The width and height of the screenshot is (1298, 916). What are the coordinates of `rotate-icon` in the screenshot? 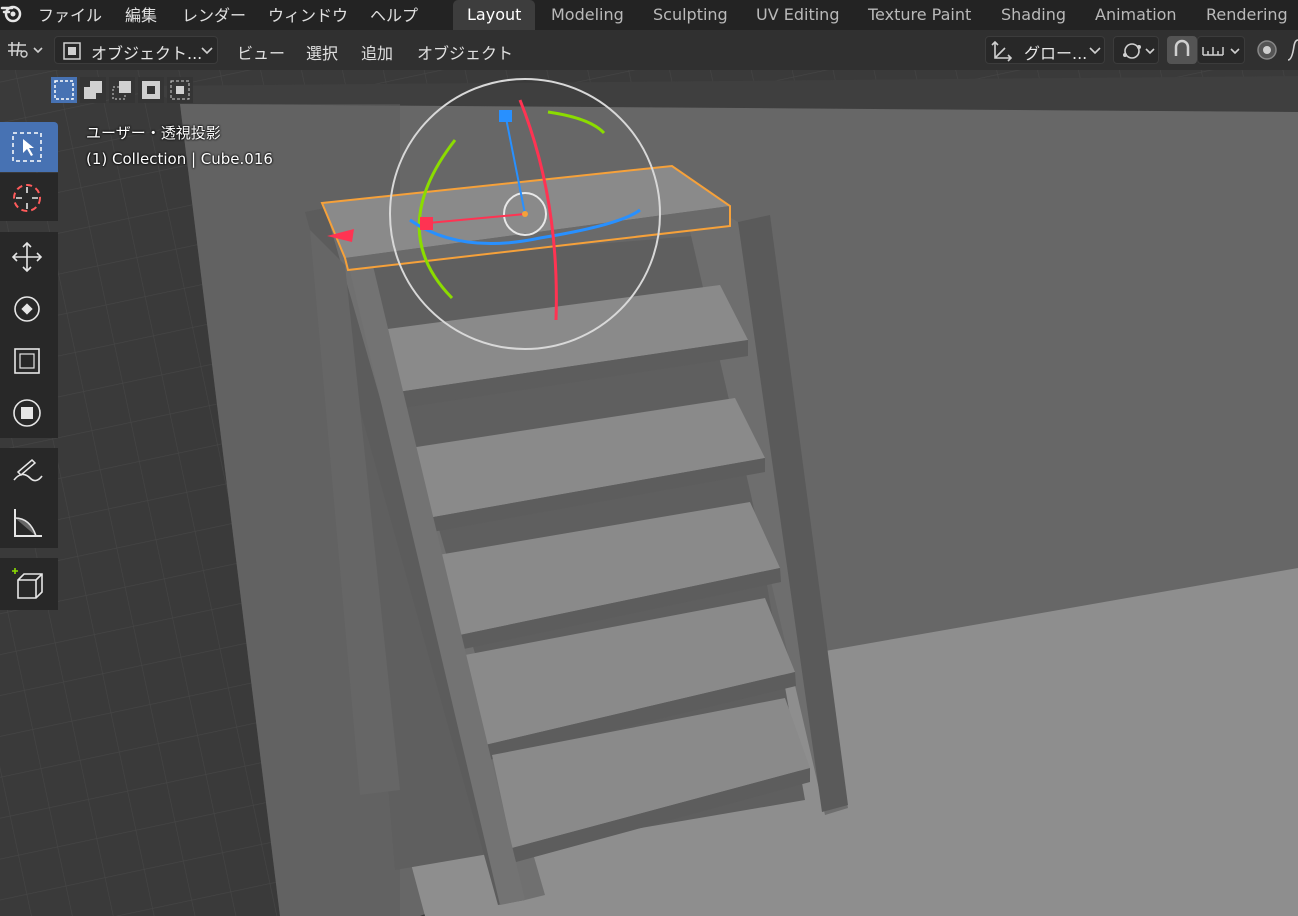 It's located at (27, 309).